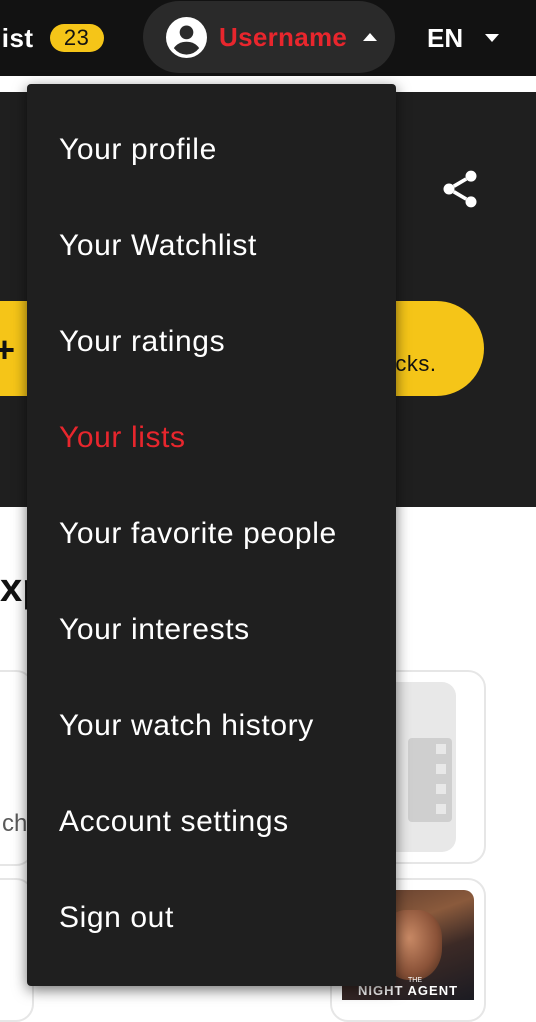 This screenshot has width=536, height=1022. I want to click on menu-item-label: Your lists, so click(122, 437).